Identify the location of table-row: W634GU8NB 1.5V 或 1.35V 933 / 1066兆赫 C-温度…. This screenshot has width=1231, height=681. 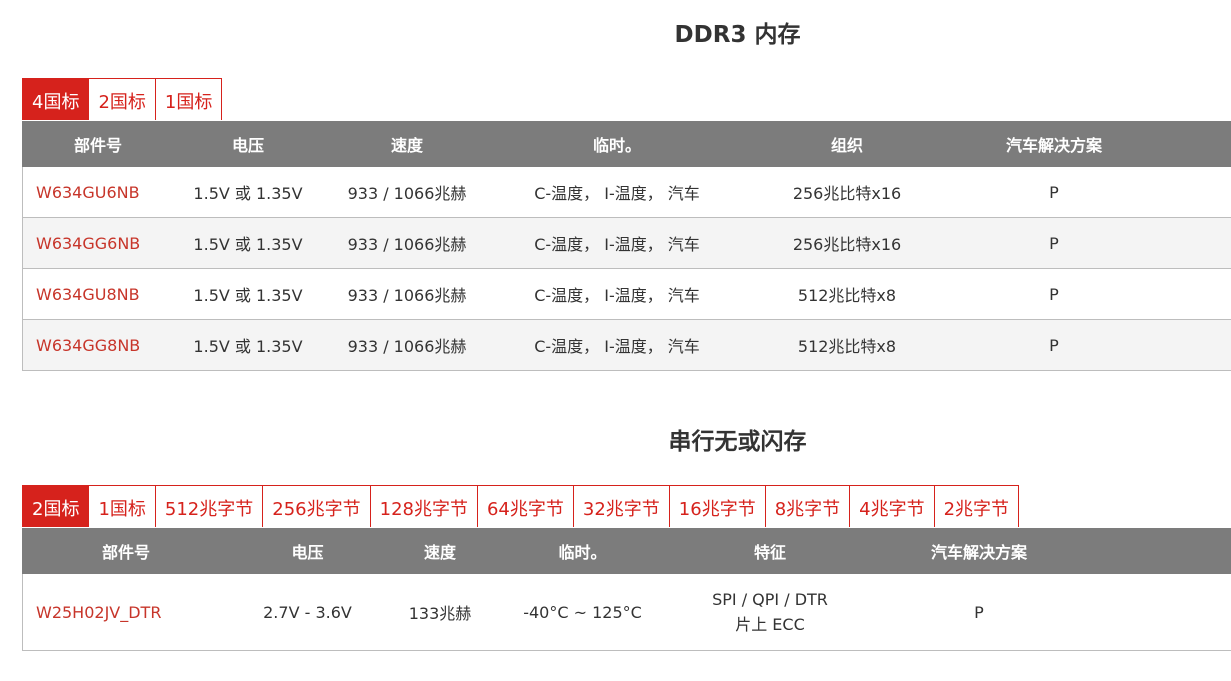
(626, 294).